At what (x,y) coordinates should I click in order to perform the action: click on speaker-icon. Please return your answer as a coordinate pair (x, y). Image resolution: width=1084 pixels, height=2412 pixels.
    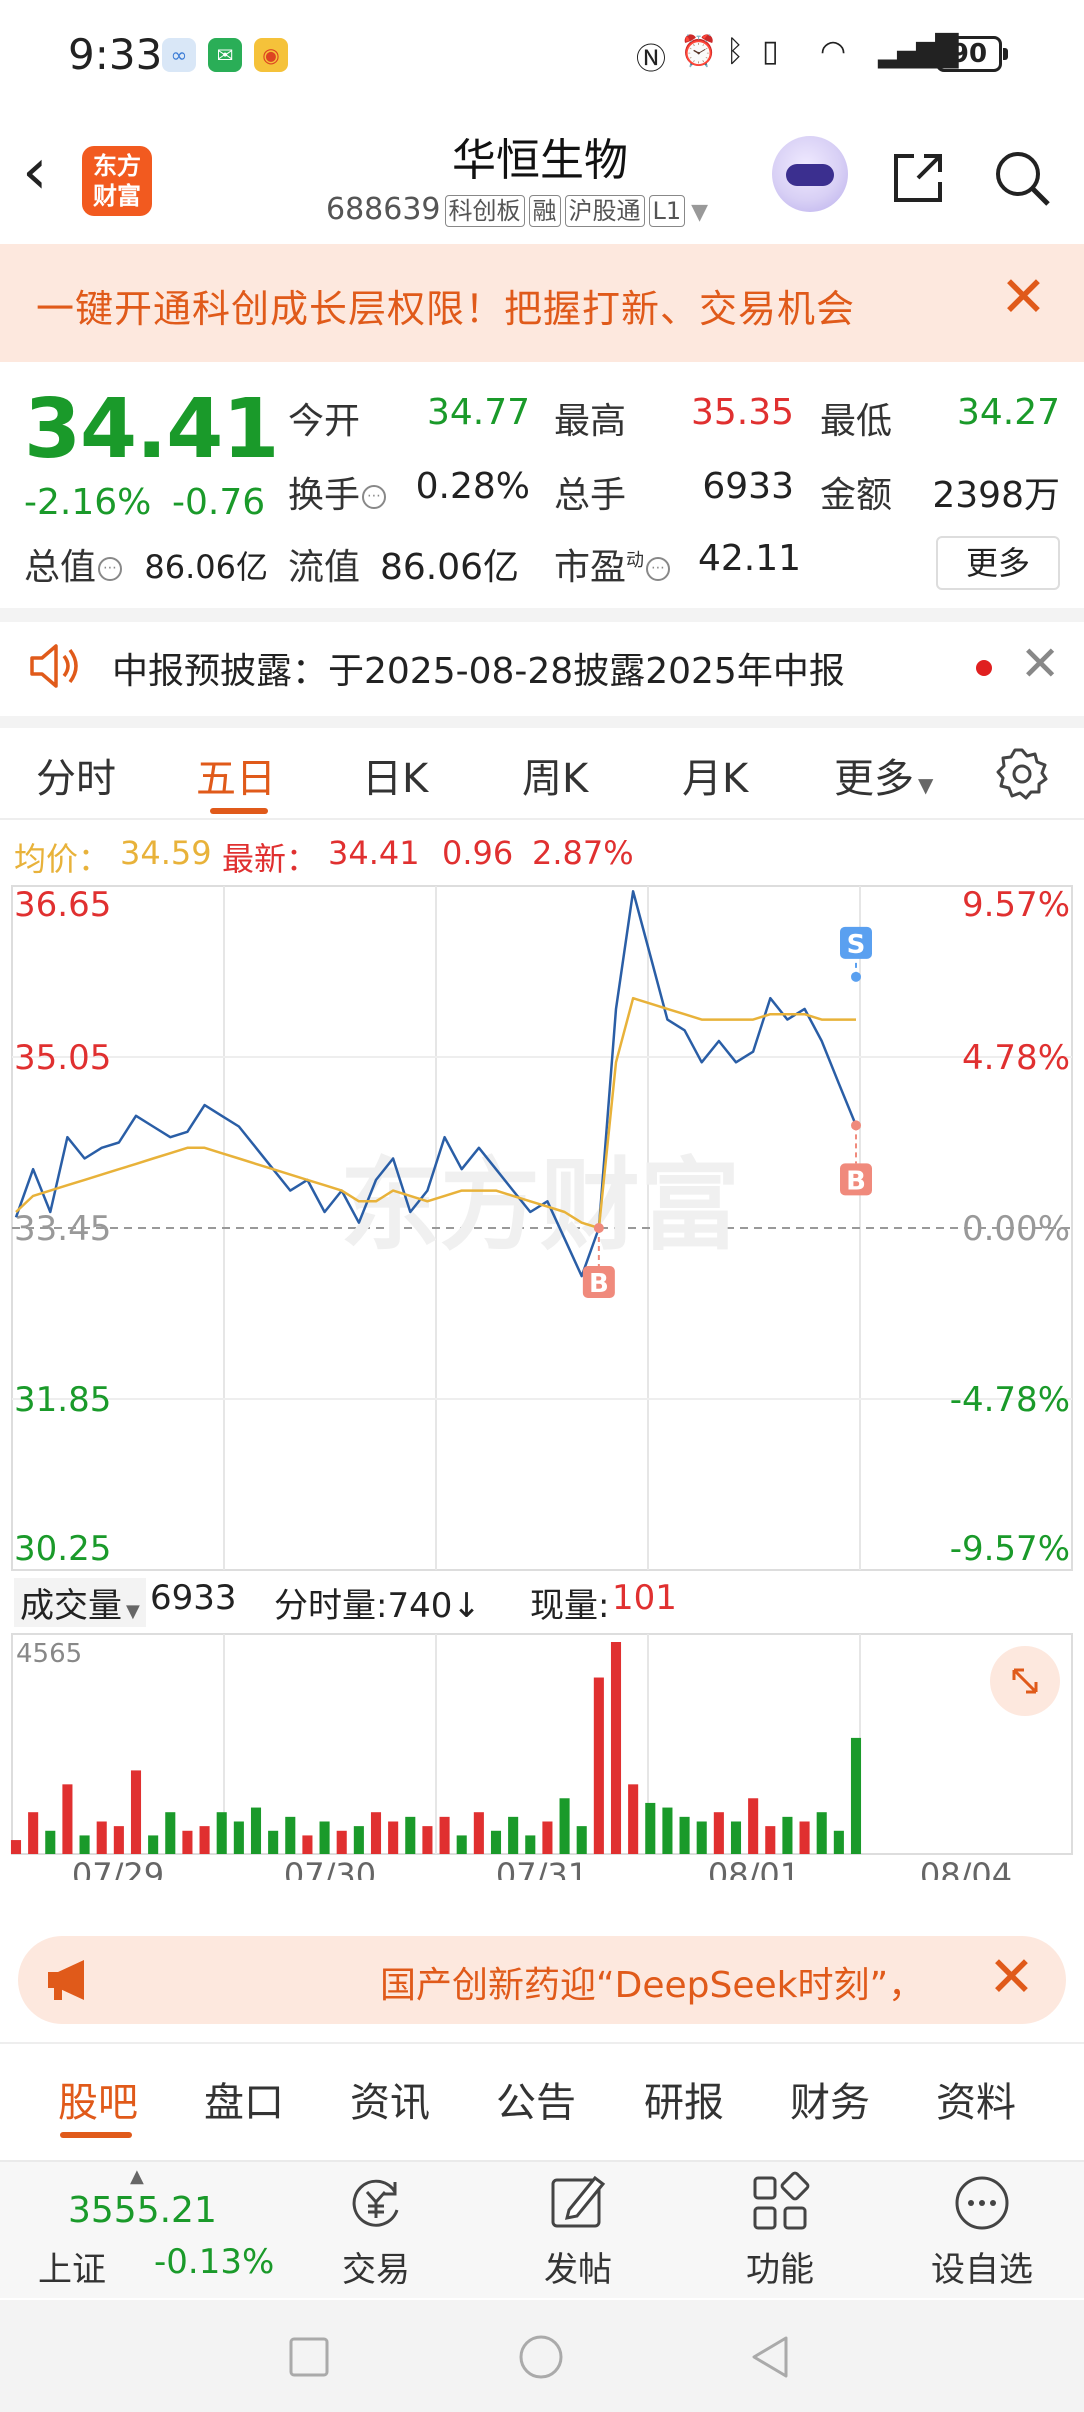
    Looking at the image, I should click on (54, 666).